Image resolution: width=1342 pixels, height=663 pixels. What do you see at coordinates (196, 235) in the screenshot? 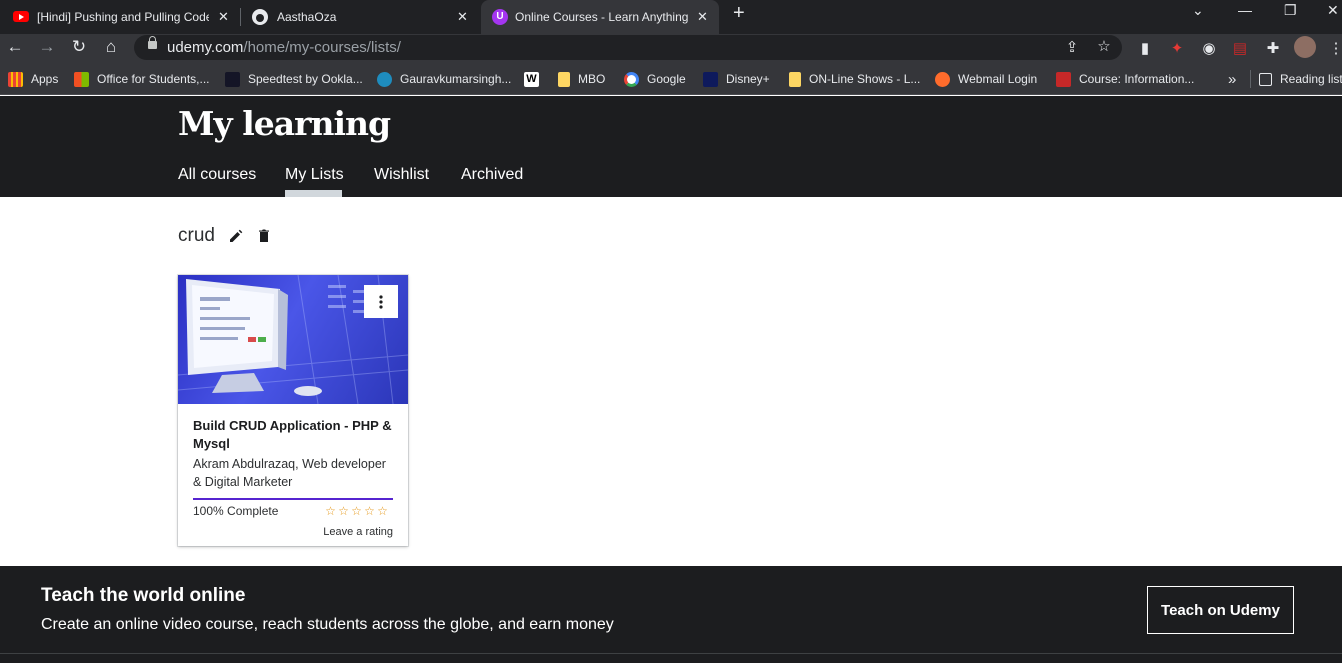
I see `list-name: crud` at bounding box center [196, 235].